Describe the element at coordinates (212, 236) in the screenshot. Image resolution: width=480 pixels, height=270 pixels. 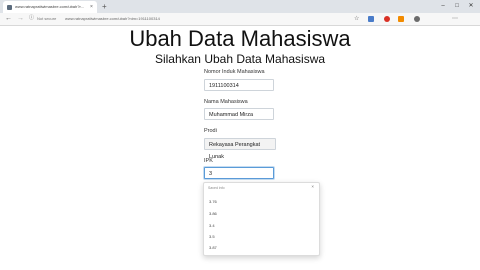
I see `autocomplete-item: 3.5` at that location.